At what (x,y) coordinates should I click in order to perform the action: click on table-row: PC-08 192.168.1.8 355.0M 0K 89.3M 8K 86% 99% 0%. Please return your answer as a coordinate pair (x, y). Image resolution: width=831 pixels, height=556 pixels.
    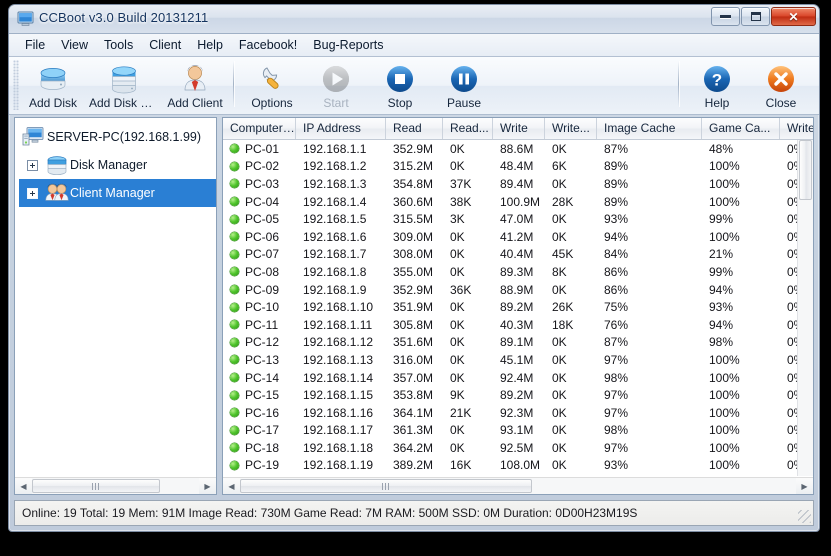
    Looking at the image, I should click on (518, 272).